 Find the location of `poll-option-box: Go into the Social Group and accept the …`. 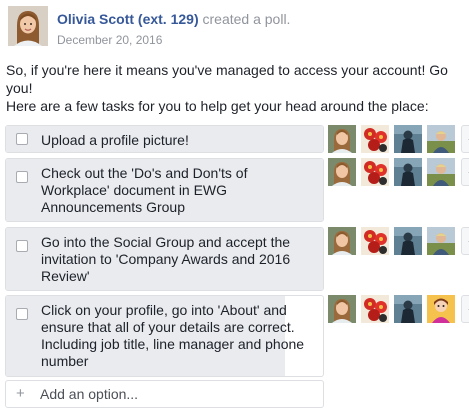

poll-option-box: Go into the Social Group and accept the … is located at coordinates (164, 259).